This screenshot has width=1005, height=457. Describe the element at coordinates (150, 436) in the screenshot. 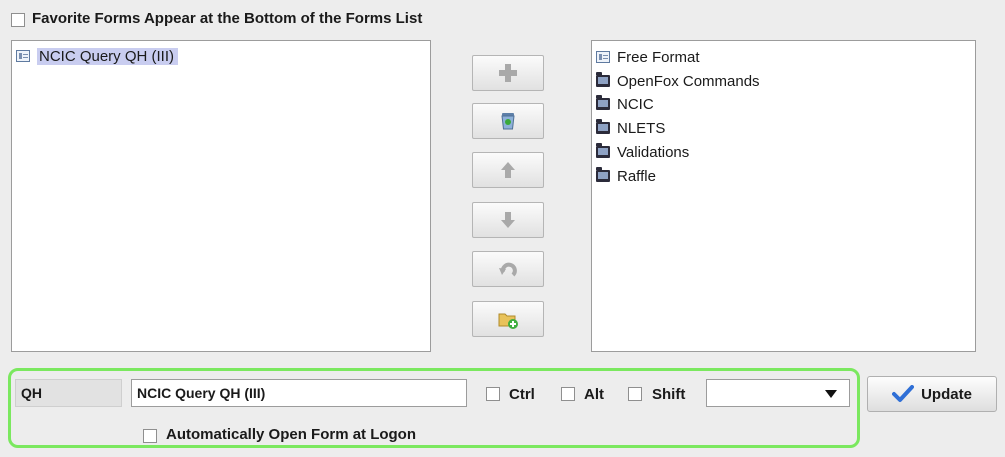

I see `auto-open-checkbox` at that location.